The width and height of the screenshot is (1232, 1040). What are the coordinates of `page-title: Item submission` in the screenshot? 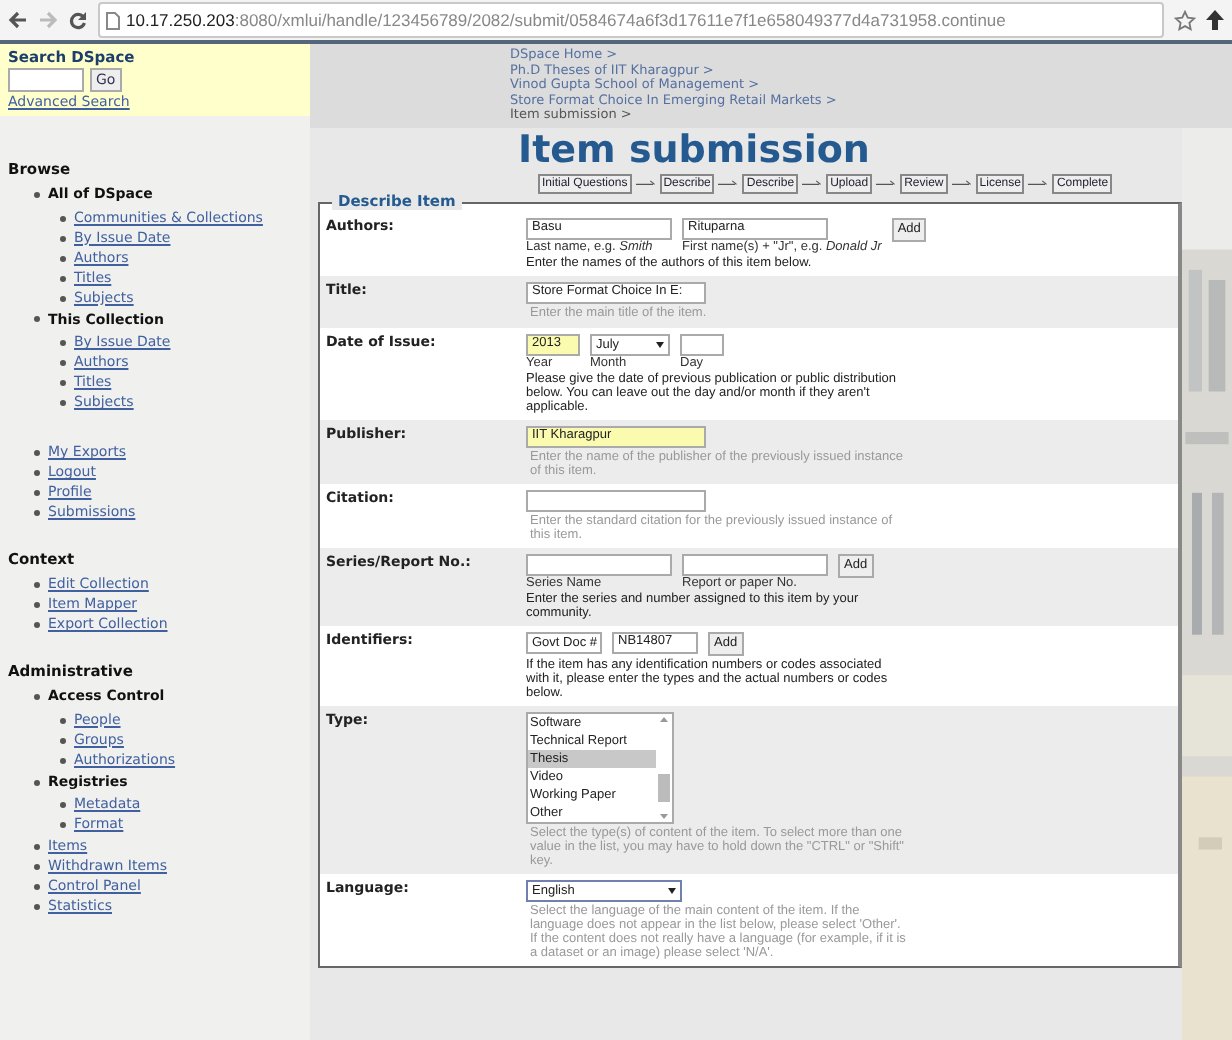 It's located at (694, 149).